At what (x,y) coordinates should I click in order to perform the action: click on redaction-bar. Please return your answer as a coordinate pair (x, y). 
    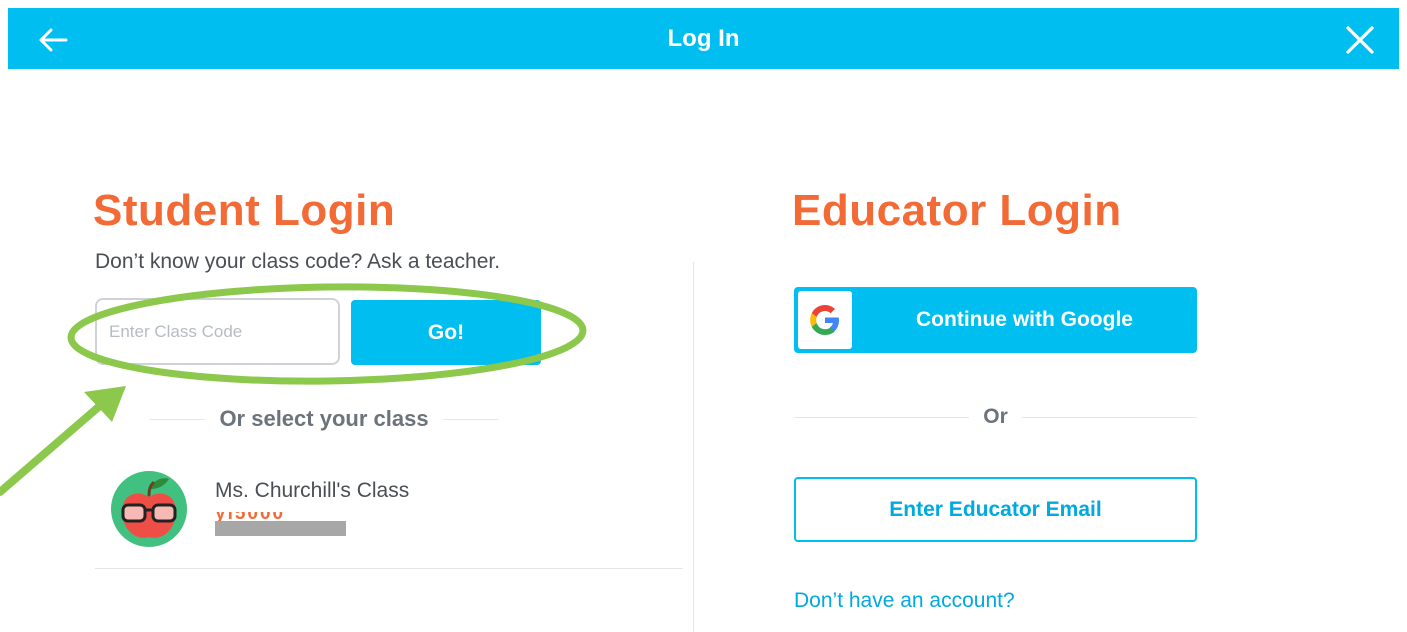
    Looking at the image, I should click on (280, 528).